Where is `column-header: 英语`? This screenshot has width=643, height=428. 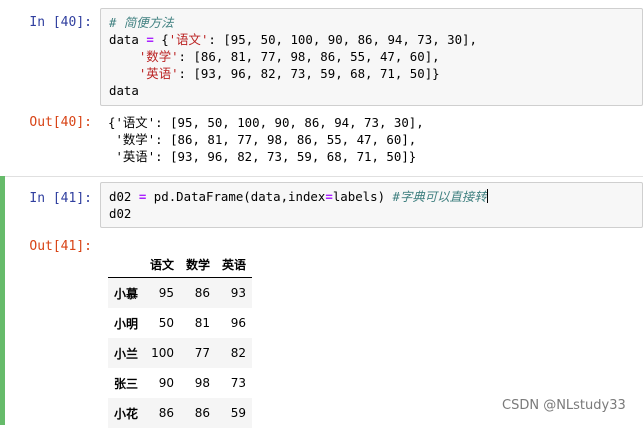
column-header: 英语 is located at coordinates (234, 264).